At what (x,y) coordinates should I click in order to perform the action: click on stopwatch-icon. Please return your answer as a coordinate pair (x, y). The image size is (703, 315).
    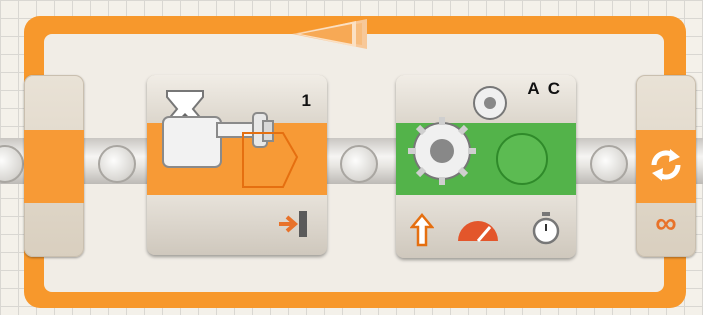
    Looking at the image, I should click on (546, 228).